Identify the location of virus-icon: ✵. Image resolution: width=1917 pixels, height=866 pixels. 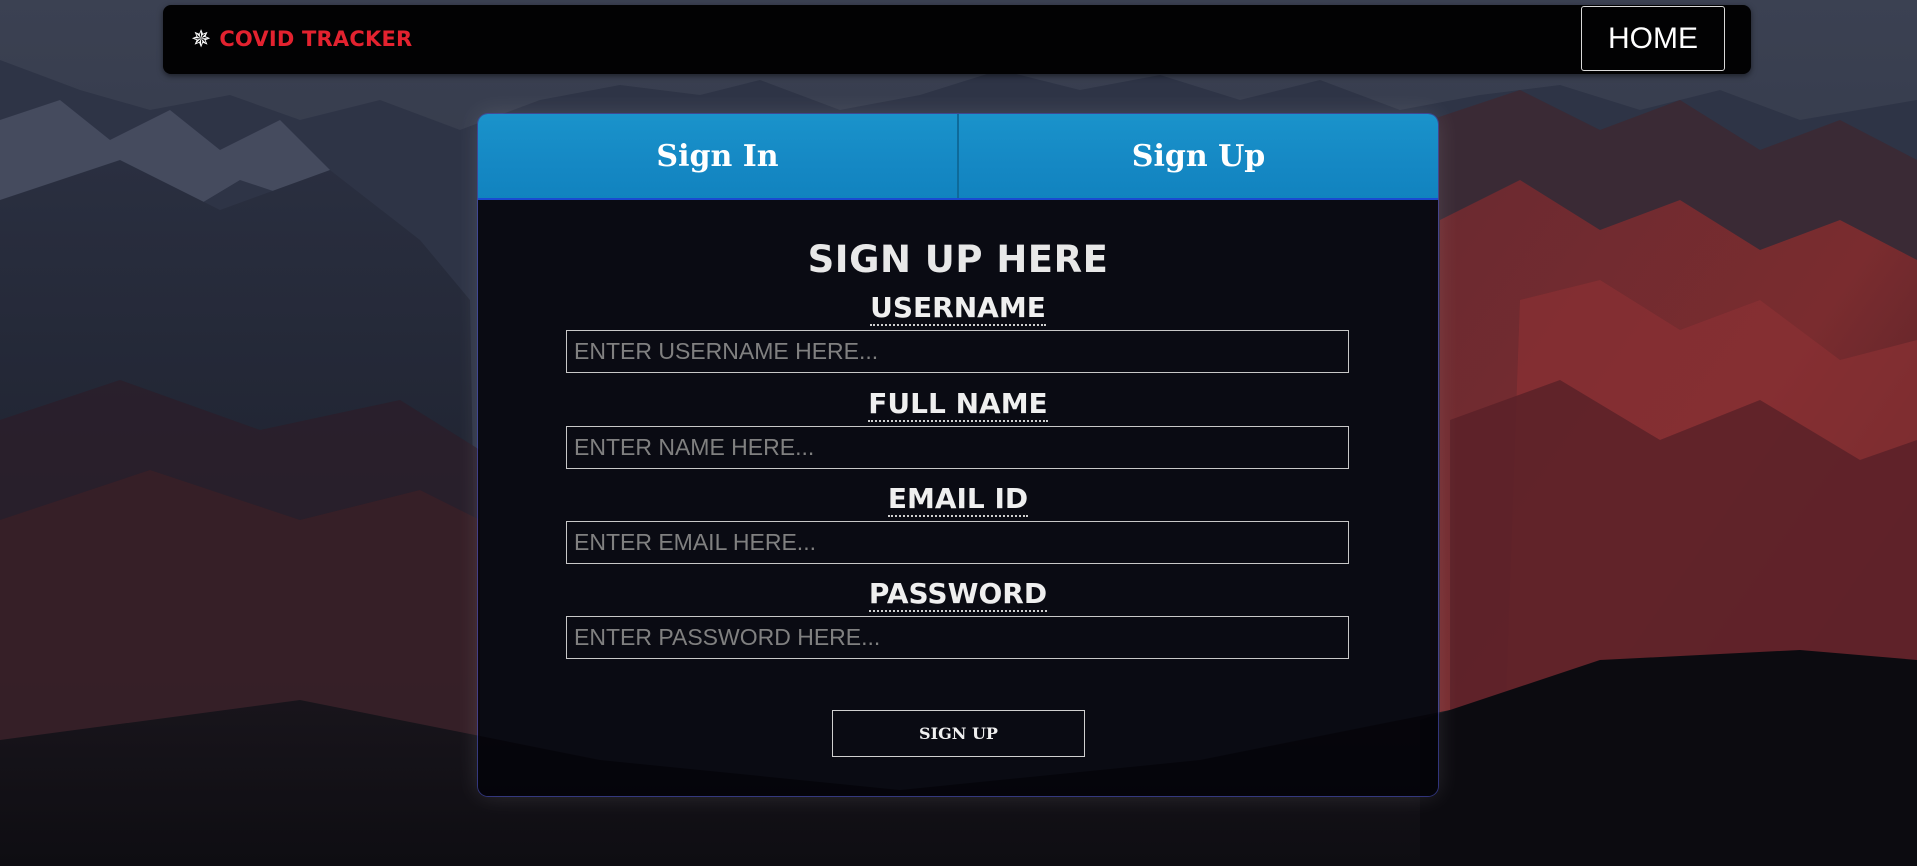
(201, 39).